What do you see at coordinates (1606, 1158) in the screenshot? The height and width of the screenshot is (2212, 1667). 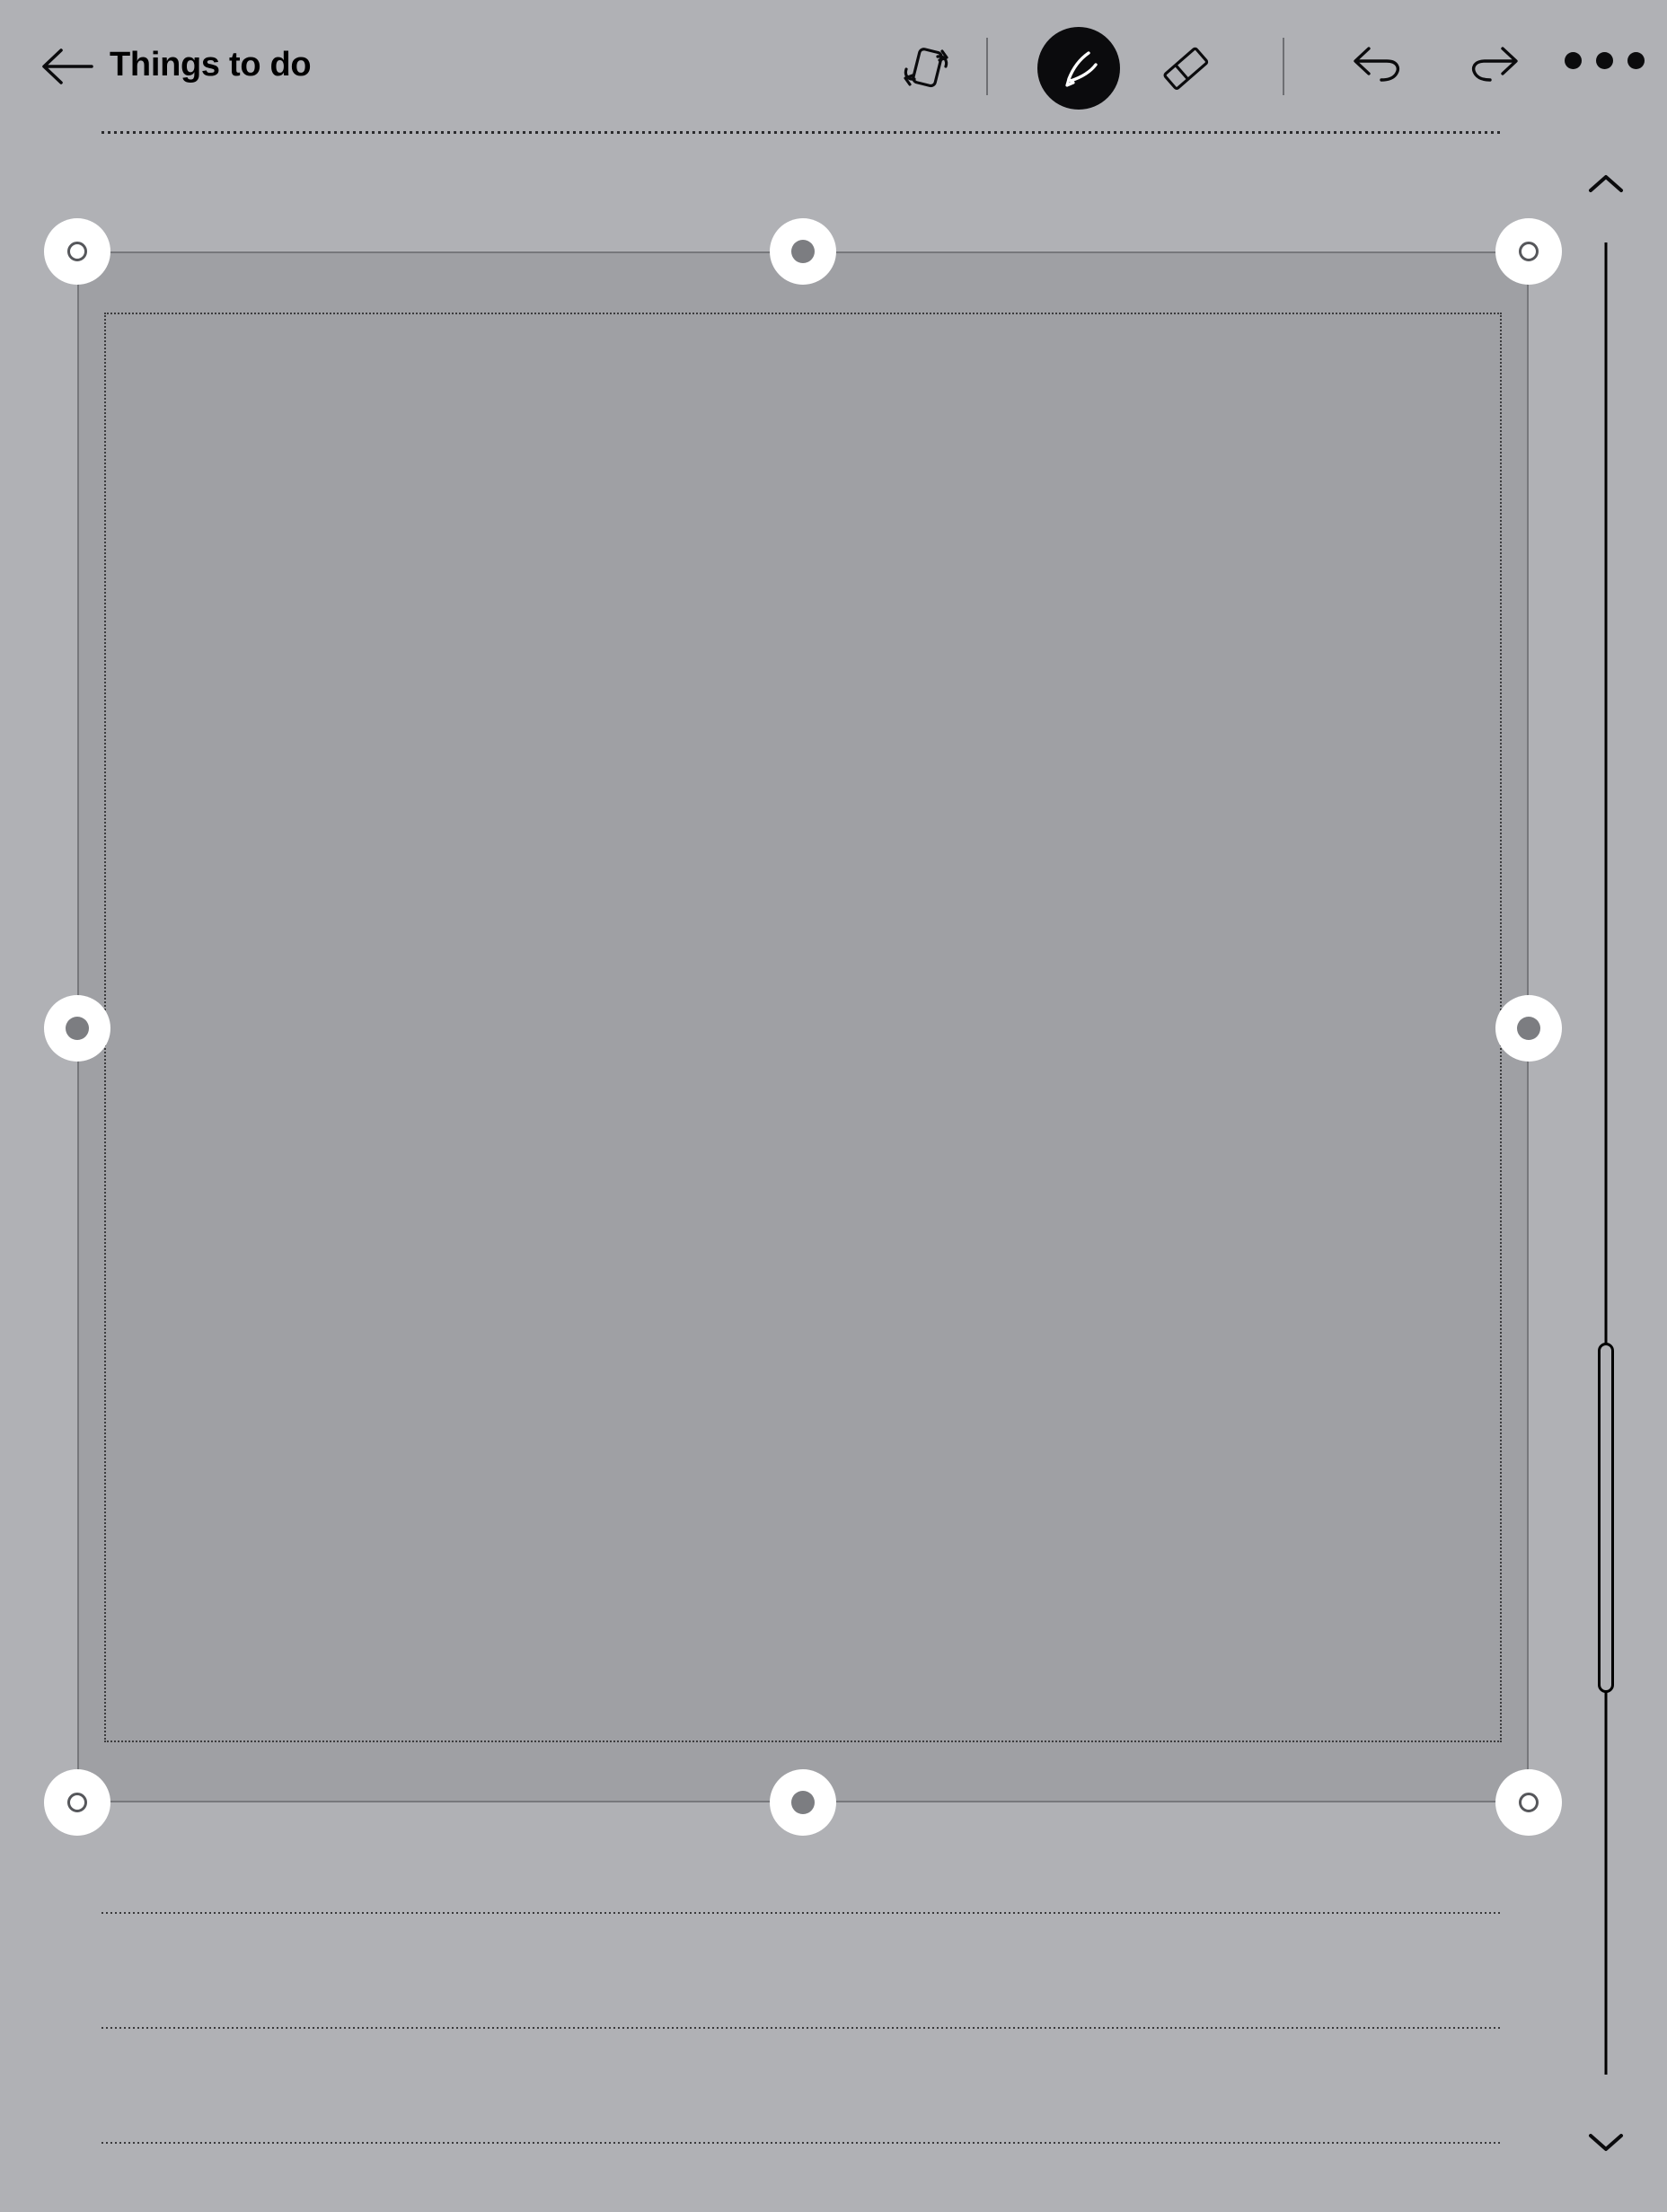 I see `scrollbar-track` at bounding box center [1606, 1158].